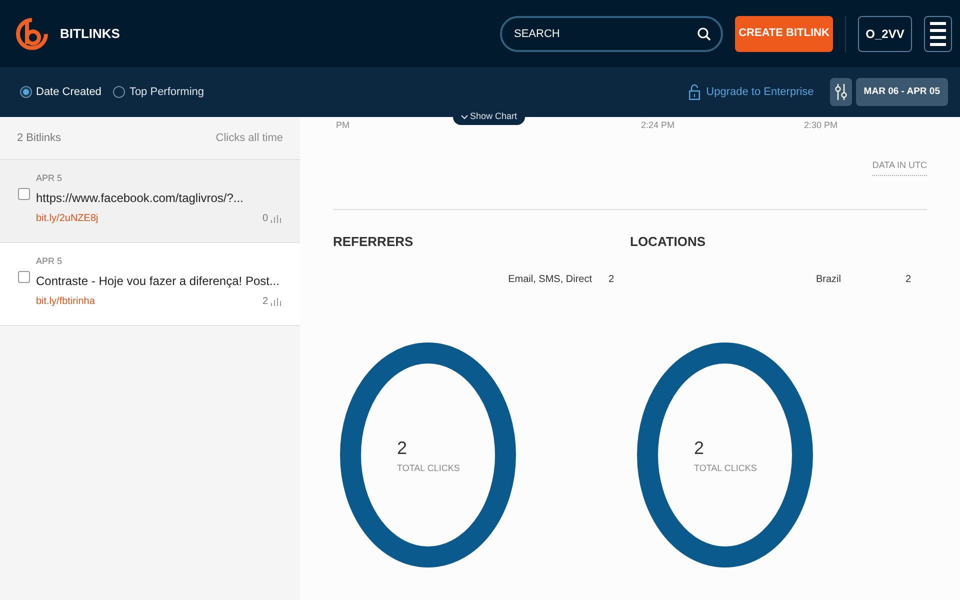  Describe the element at coordinates (464, 117) in the screenshot. I see `chevron-icon` at that location.